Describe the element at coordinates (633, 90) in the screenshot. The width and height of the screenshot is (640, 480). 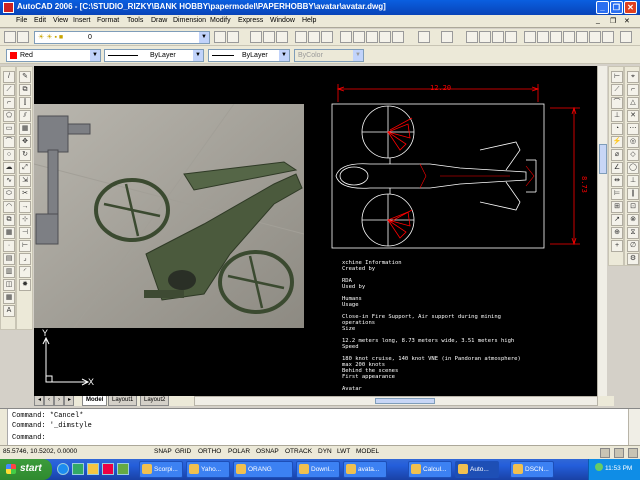
I see `snap-endpoint-icon: ⌐` at that location.